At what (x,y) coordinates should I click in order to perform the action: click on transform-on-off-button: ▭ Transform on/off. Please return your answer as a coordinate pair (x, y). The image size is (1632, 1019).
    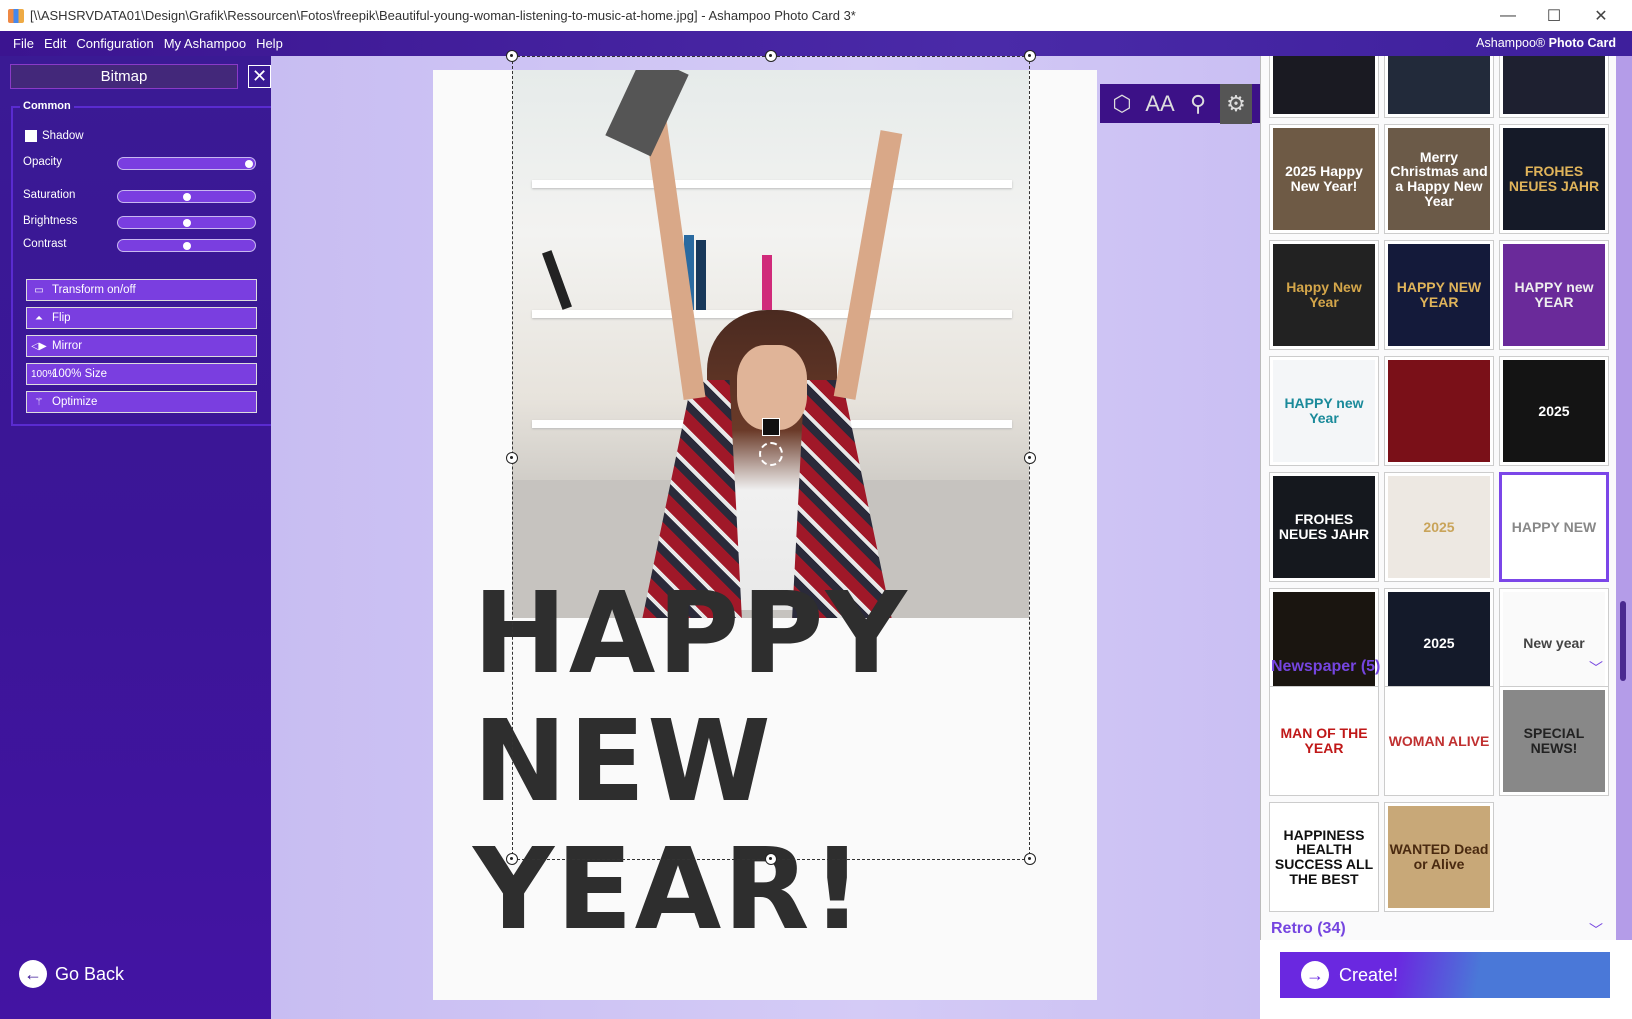
    Looking at the image, I should click on (141, 290).